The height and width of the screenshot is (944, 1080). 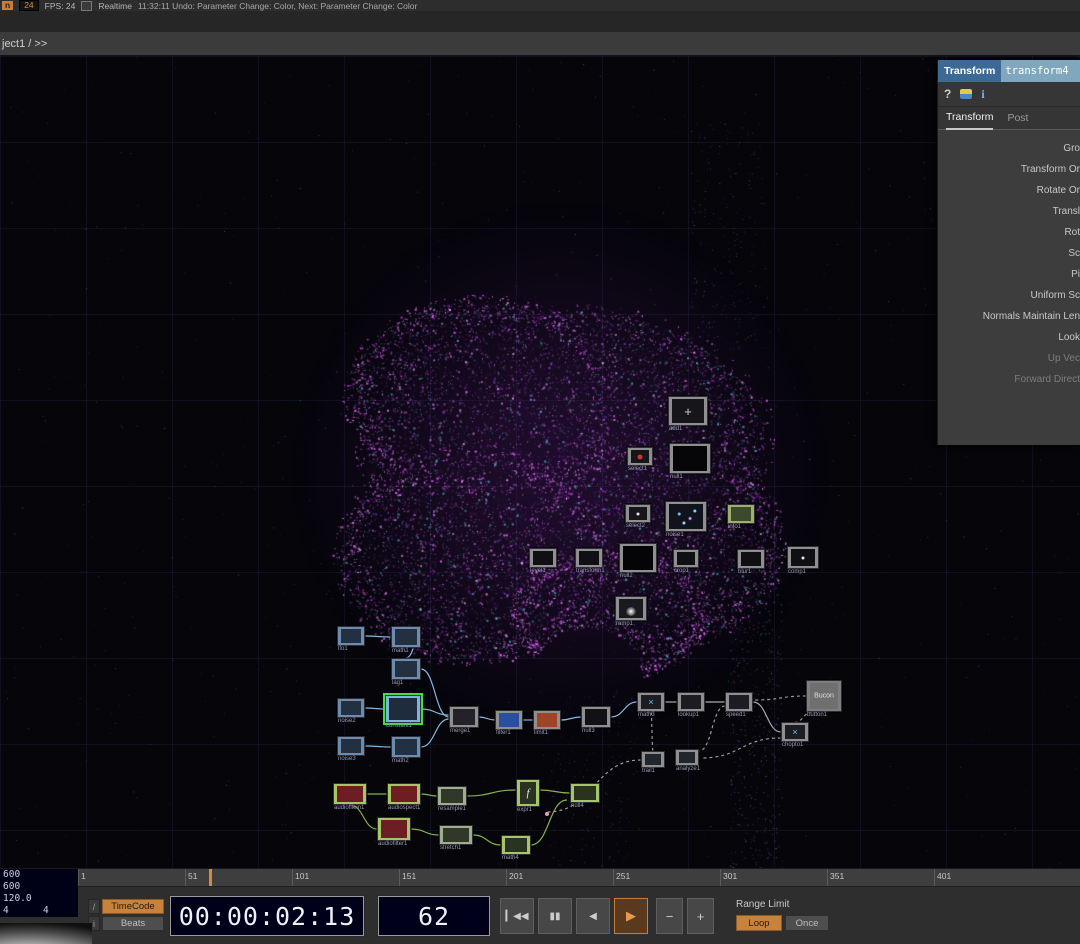 I want to click on param-row-pi: Pi, so click(x=1009, y=274).